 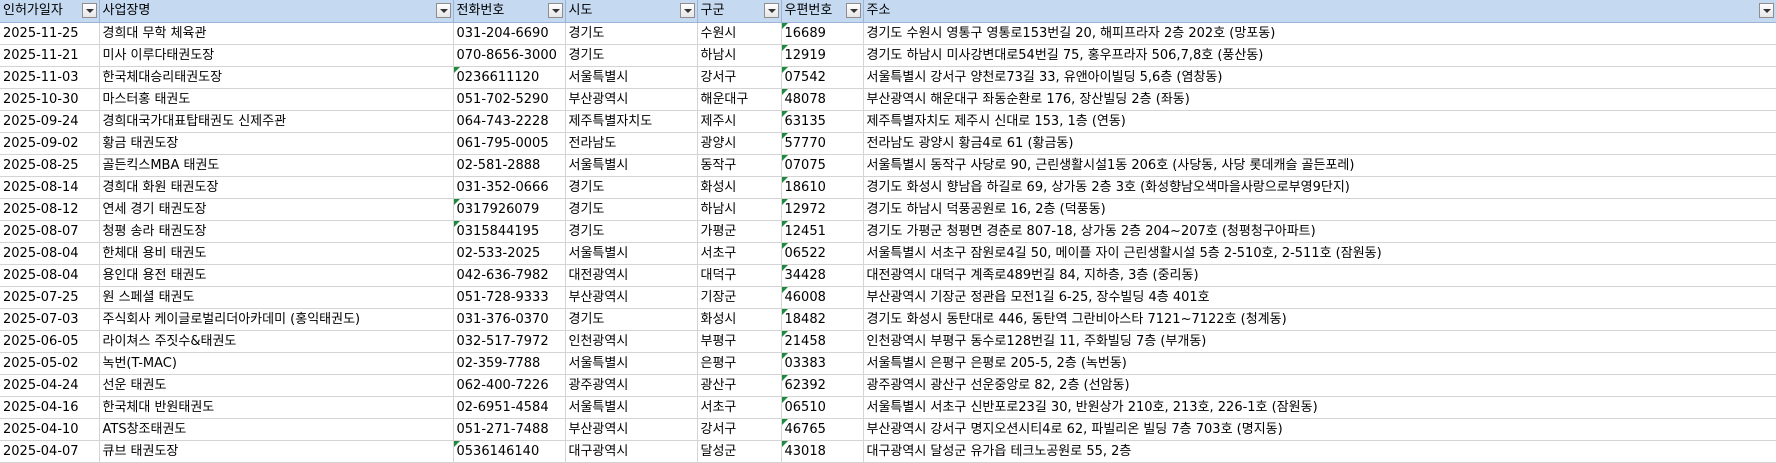 I want to click on cell-zip: 21458, so click(x=822, y=341).